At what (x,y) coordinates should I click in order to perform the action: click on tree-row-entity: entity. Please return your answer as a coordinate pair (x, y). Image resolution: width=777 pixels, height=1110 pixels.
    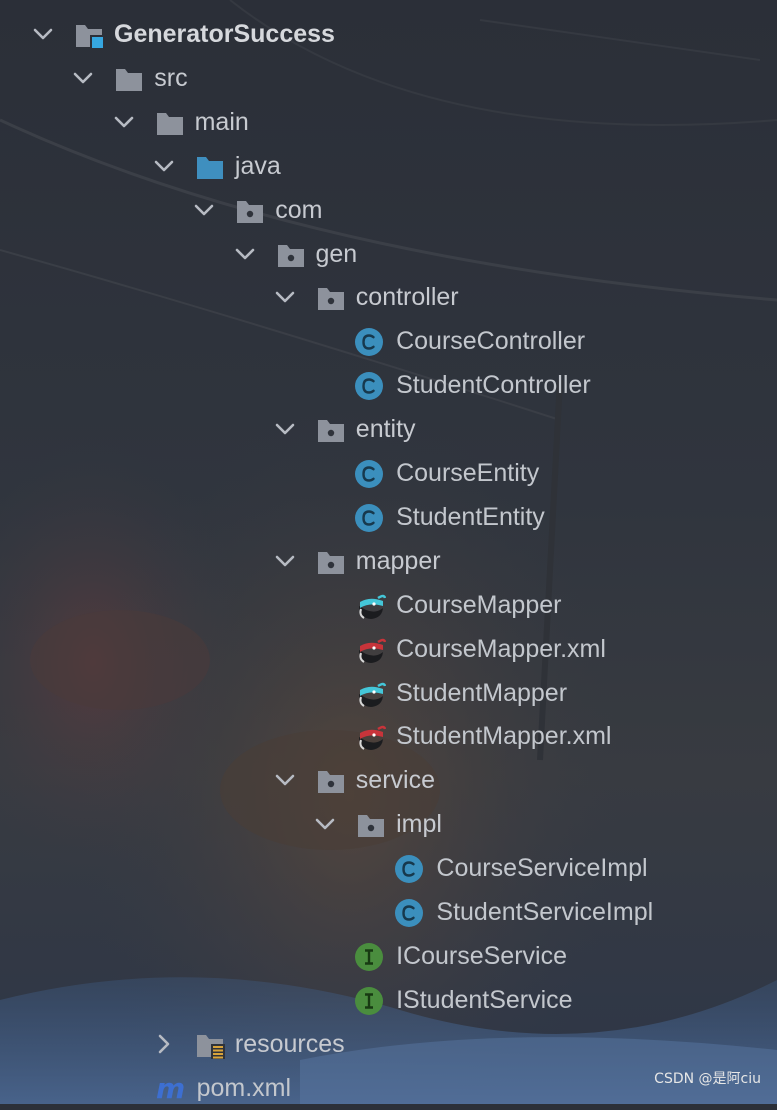
    Looking at the image, I should click on (388, 429).